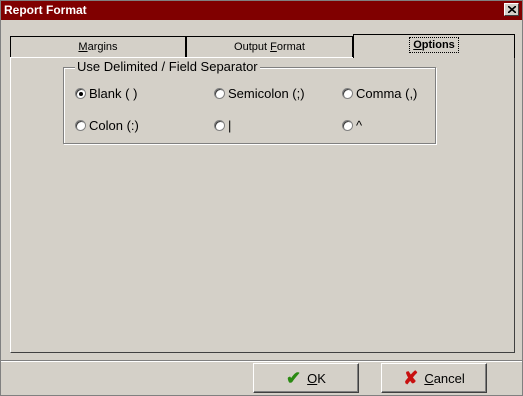 The width and height of the screenshot is (523, 396). I want to click on tab-margins: Margins, so click(98, 47).